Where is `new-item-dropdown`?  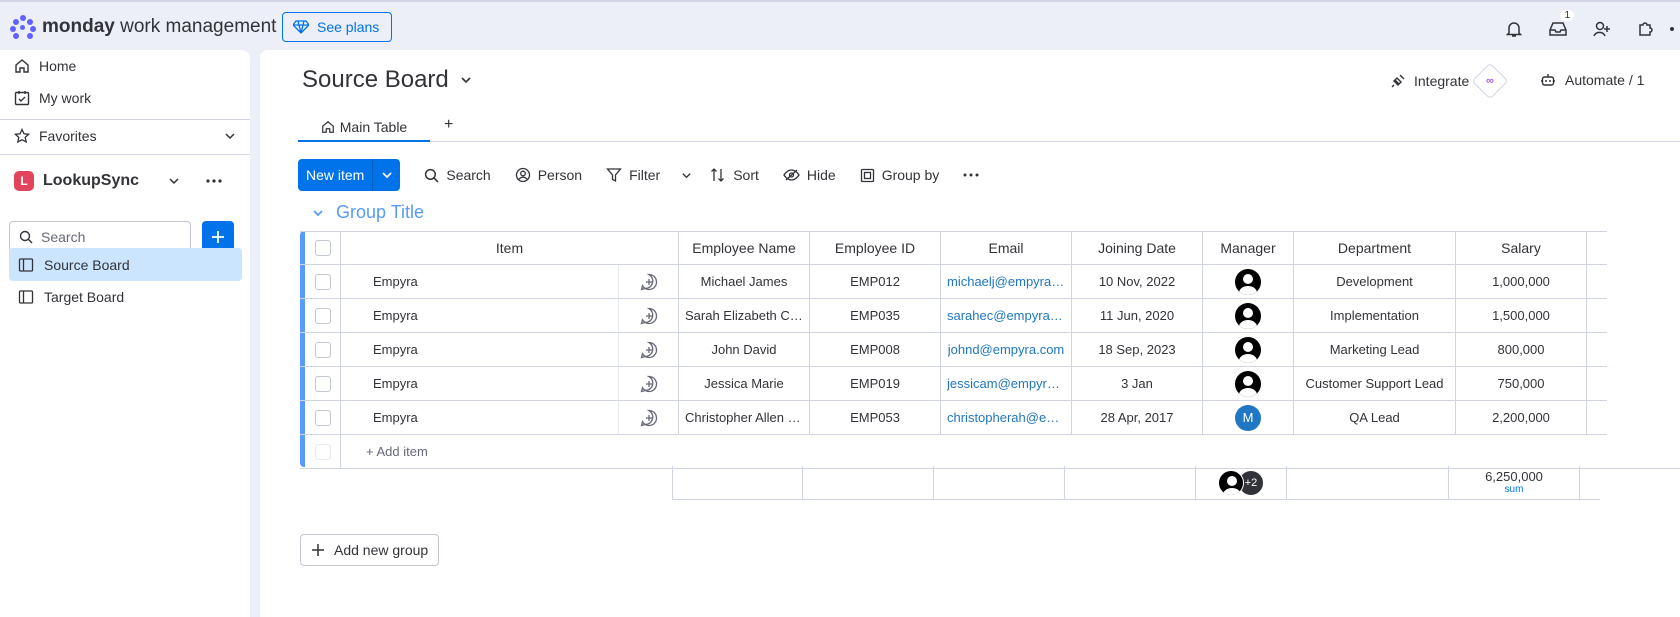
new-item-dropdown is located at coordinates (386, 175).